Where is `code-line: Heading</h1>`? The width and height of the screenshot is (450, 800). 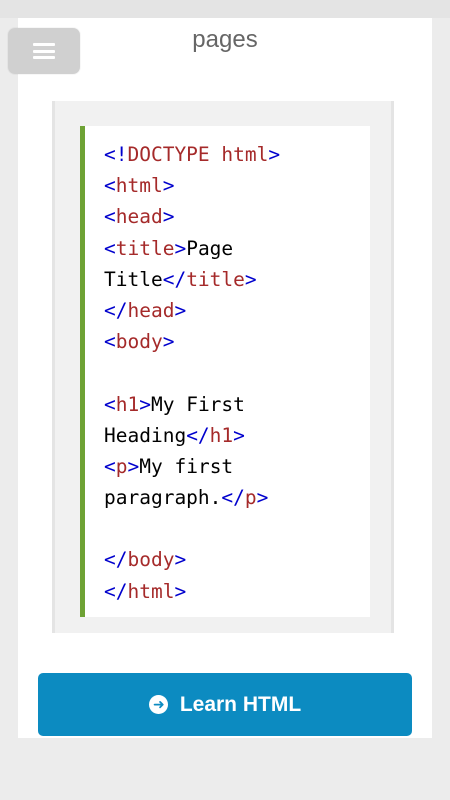
code-line: Heading</h1> is located at coordinates (237, 435).